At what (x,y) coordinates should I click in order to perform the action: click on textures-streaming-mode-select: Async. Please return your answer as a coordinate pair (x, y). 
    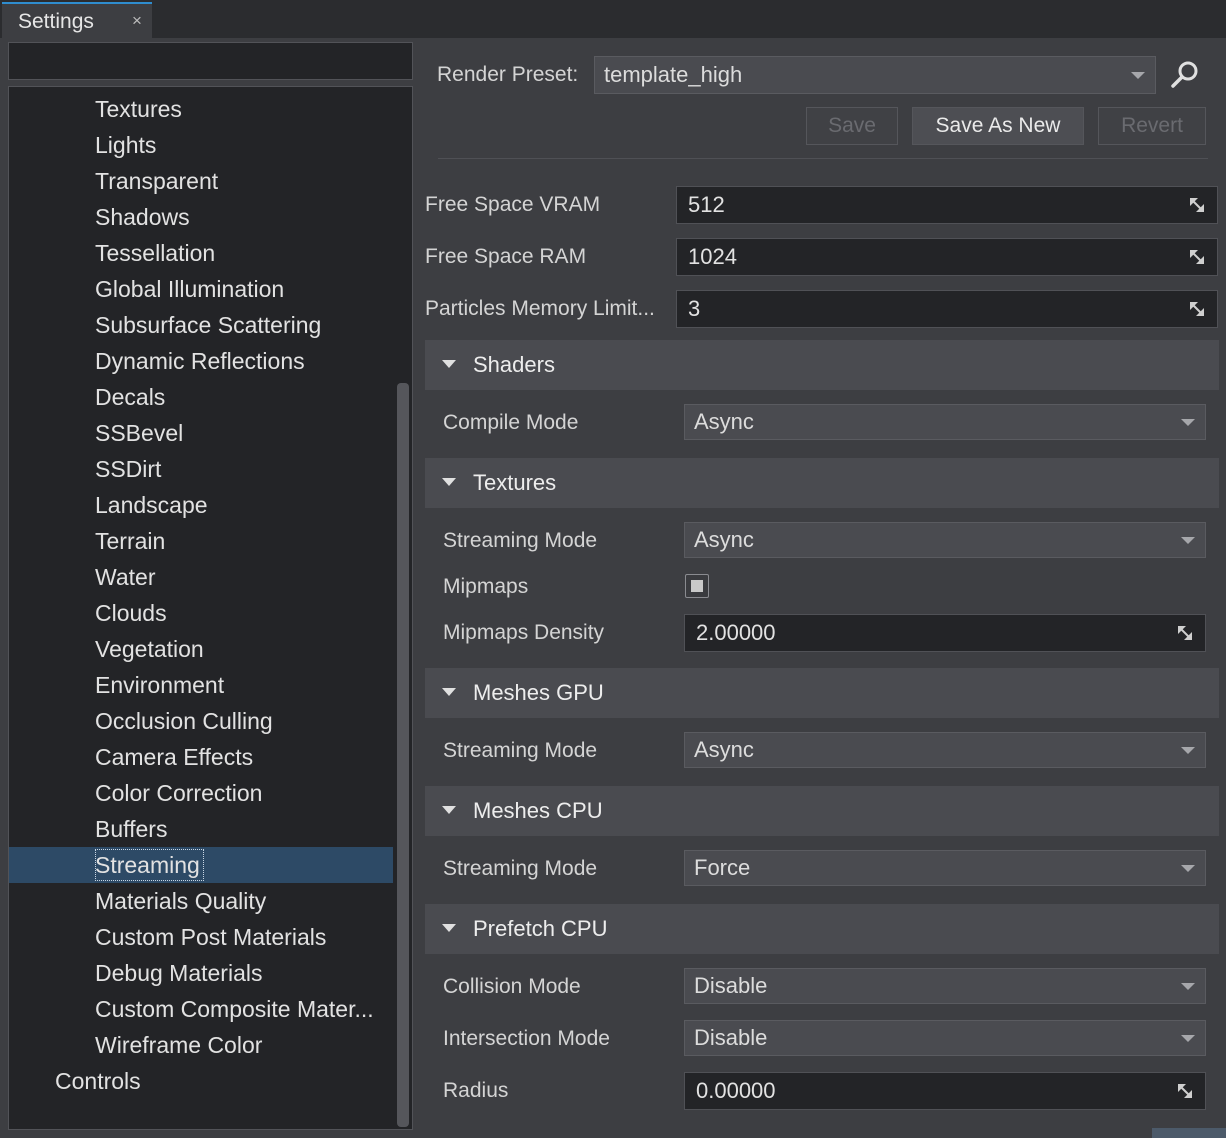
    Looking at the image, I should click on (945, 540).